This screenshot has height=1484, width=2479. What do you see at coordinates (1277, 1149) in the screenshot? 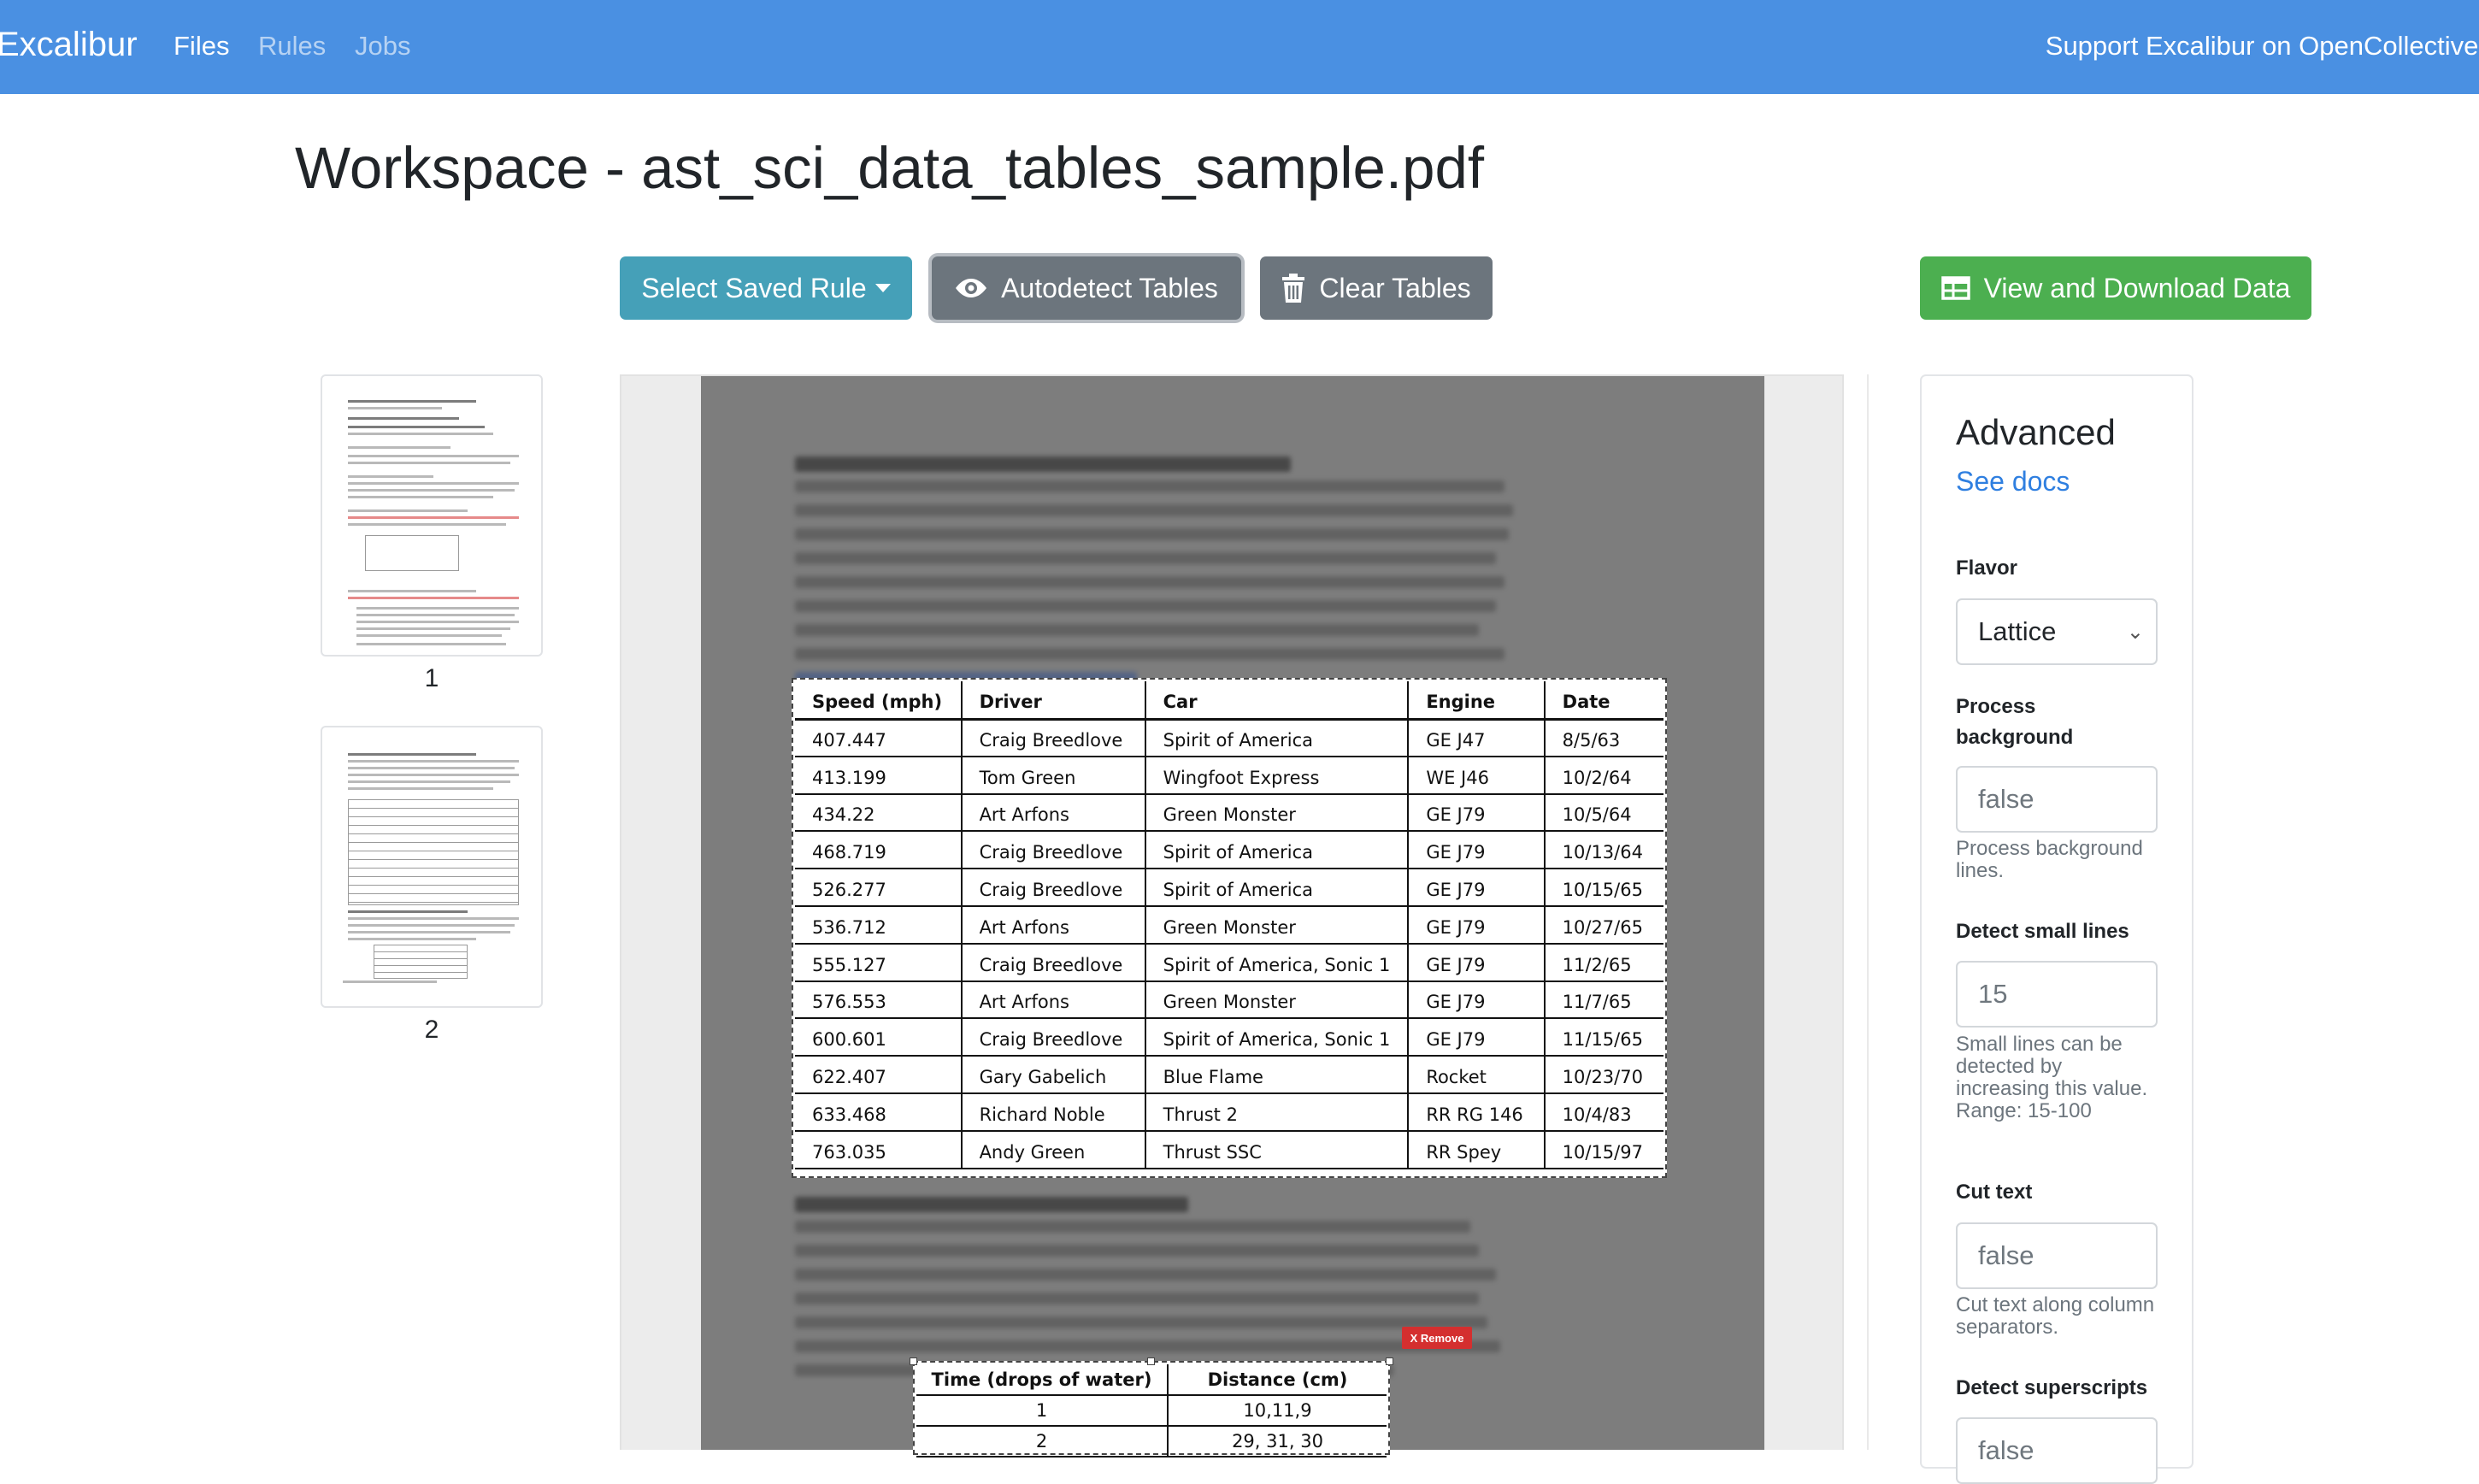
I see `table-cell: Thrust SSC` at bounding box center [1277, 1149].